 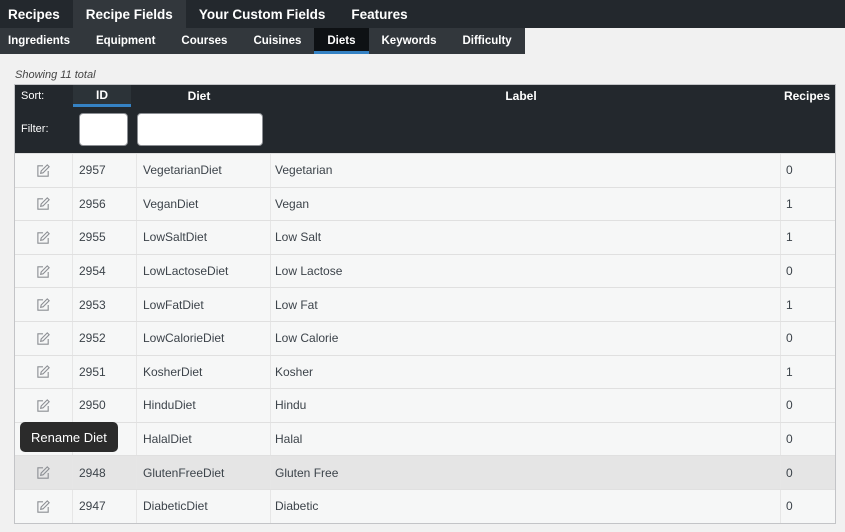 I want to click on cell-id: 2950, so click(x=105, y=405).